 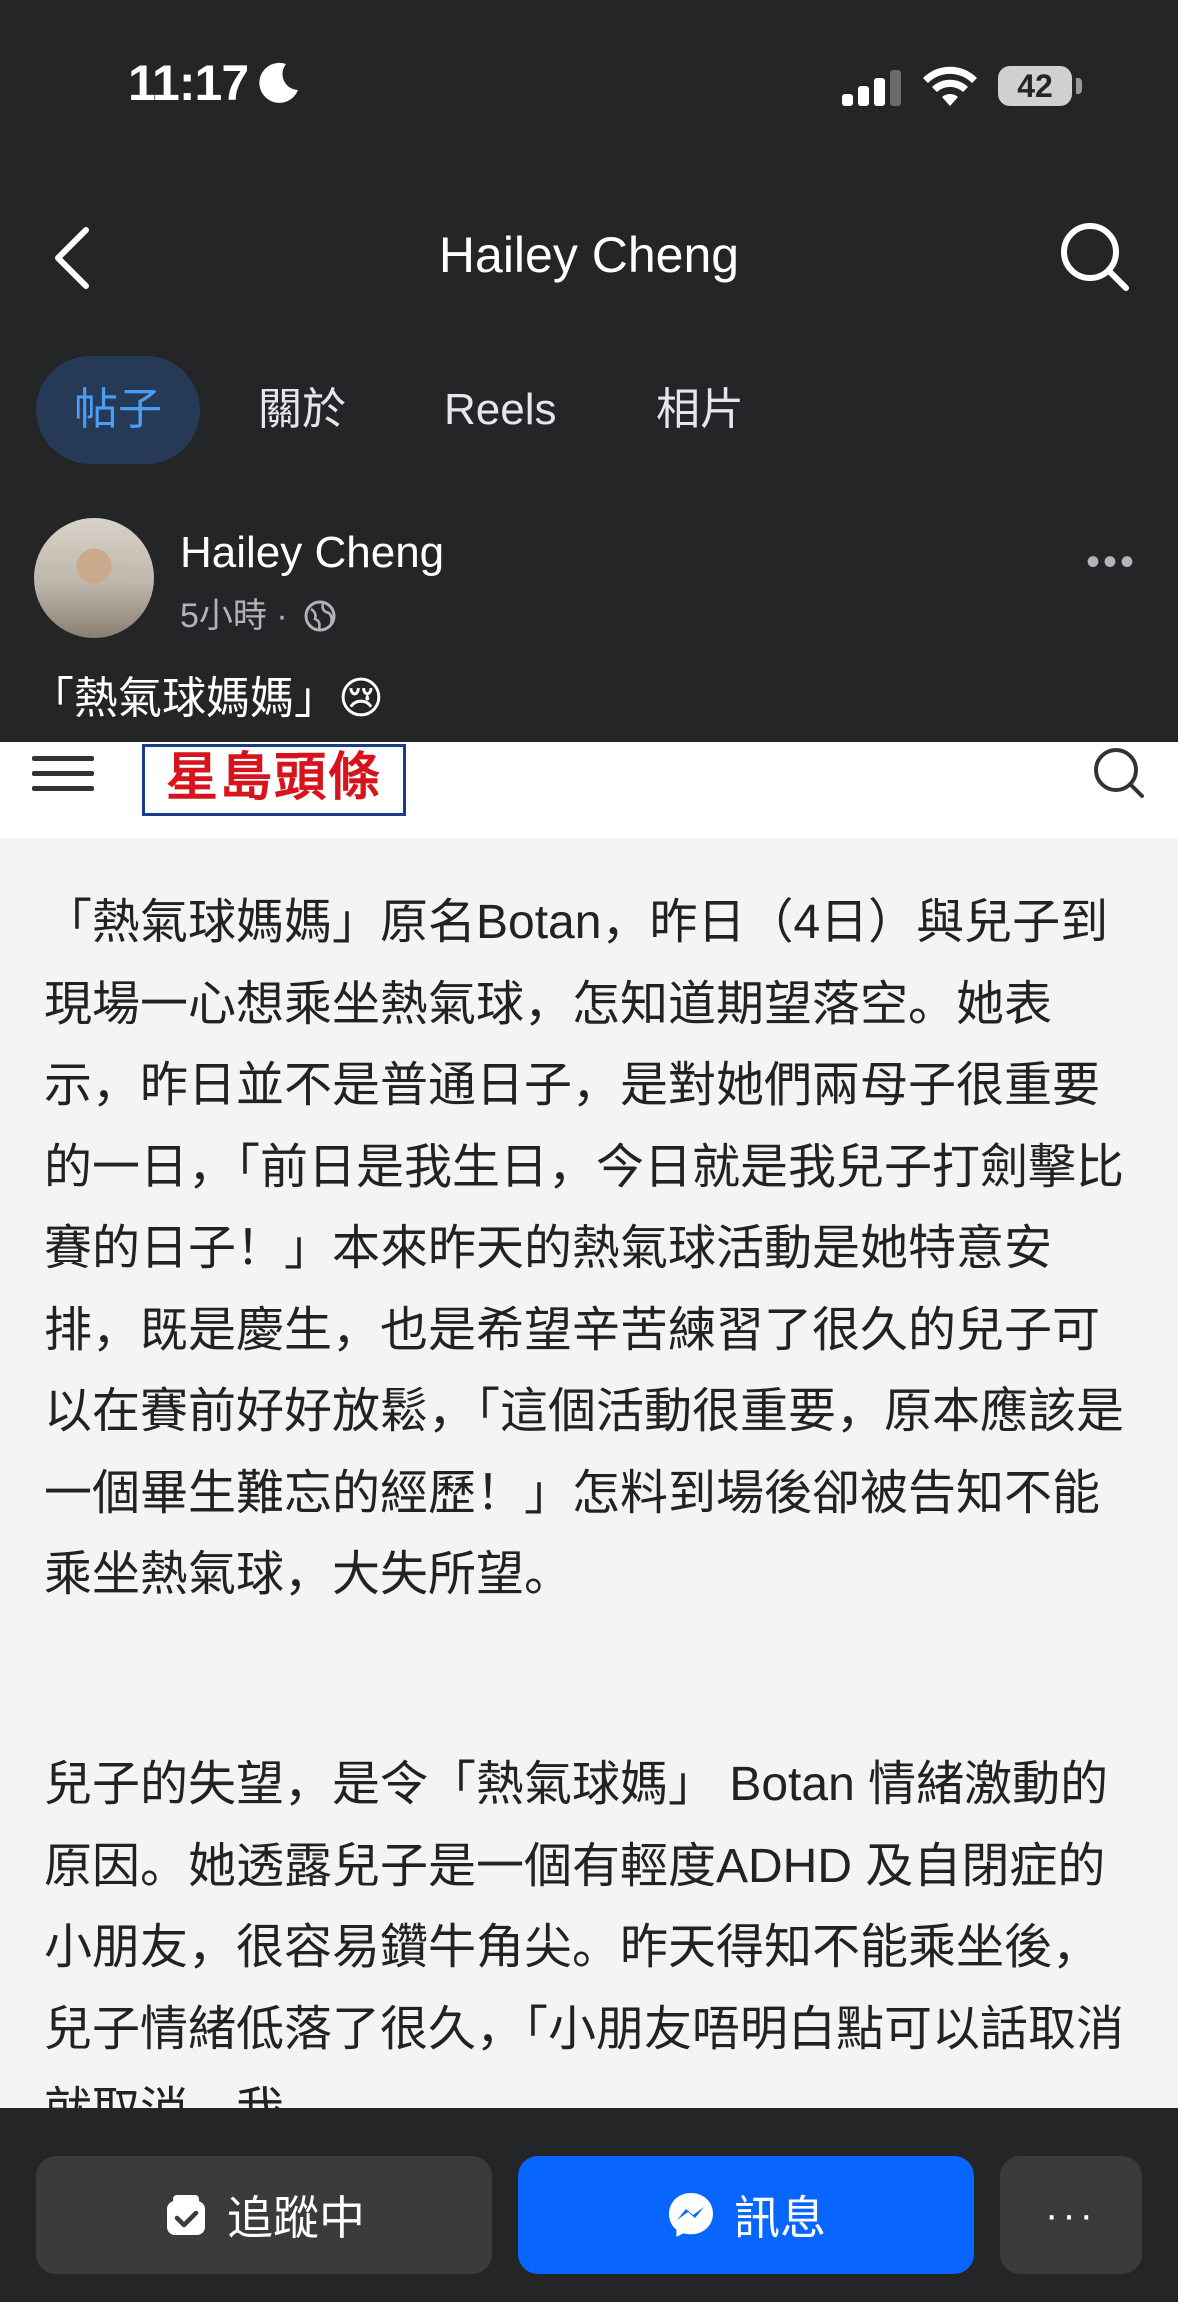 I want to click on news-logo: 星島頭條, so click(x=274, y=780).